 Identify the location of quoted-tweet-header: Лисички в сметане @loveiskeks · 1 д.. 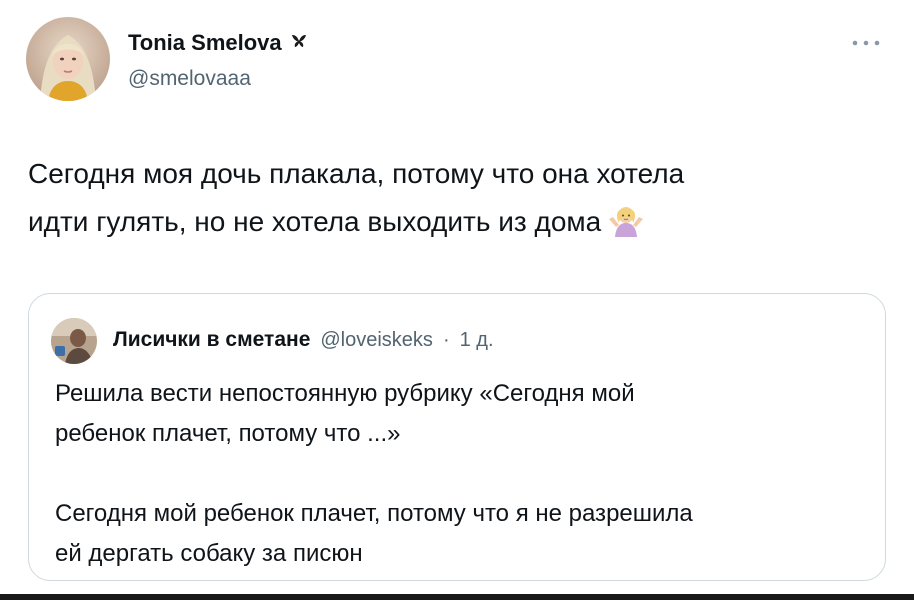
(303, 340).